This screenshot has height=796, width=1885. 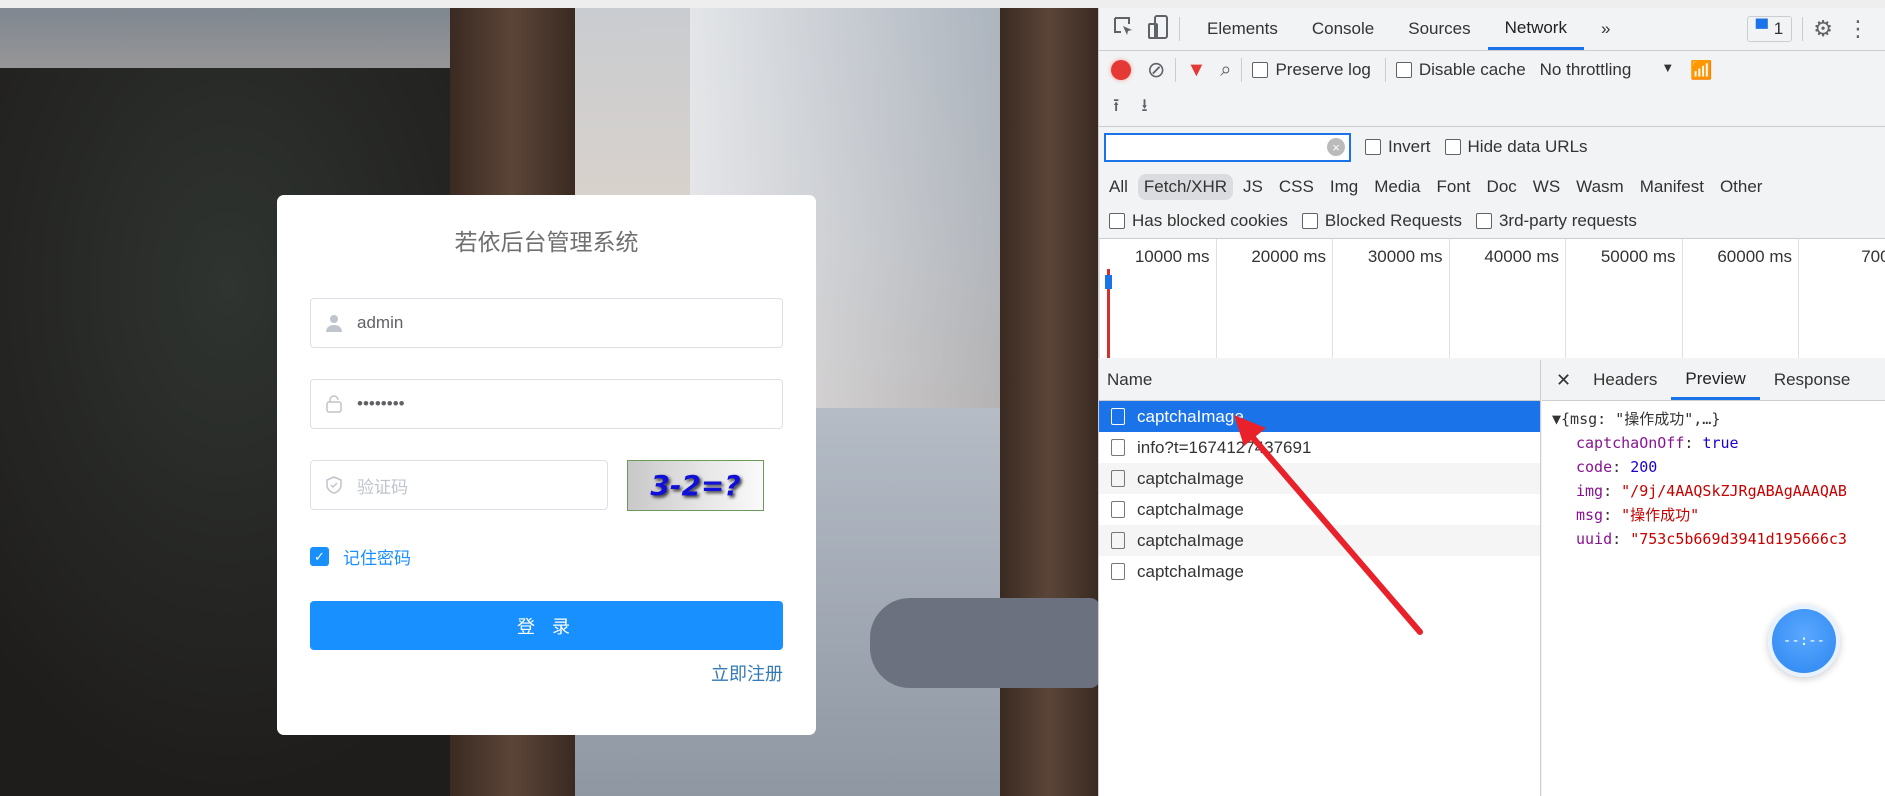 I want to click on type-filter-other: Other, so click(x=1741, y=187).